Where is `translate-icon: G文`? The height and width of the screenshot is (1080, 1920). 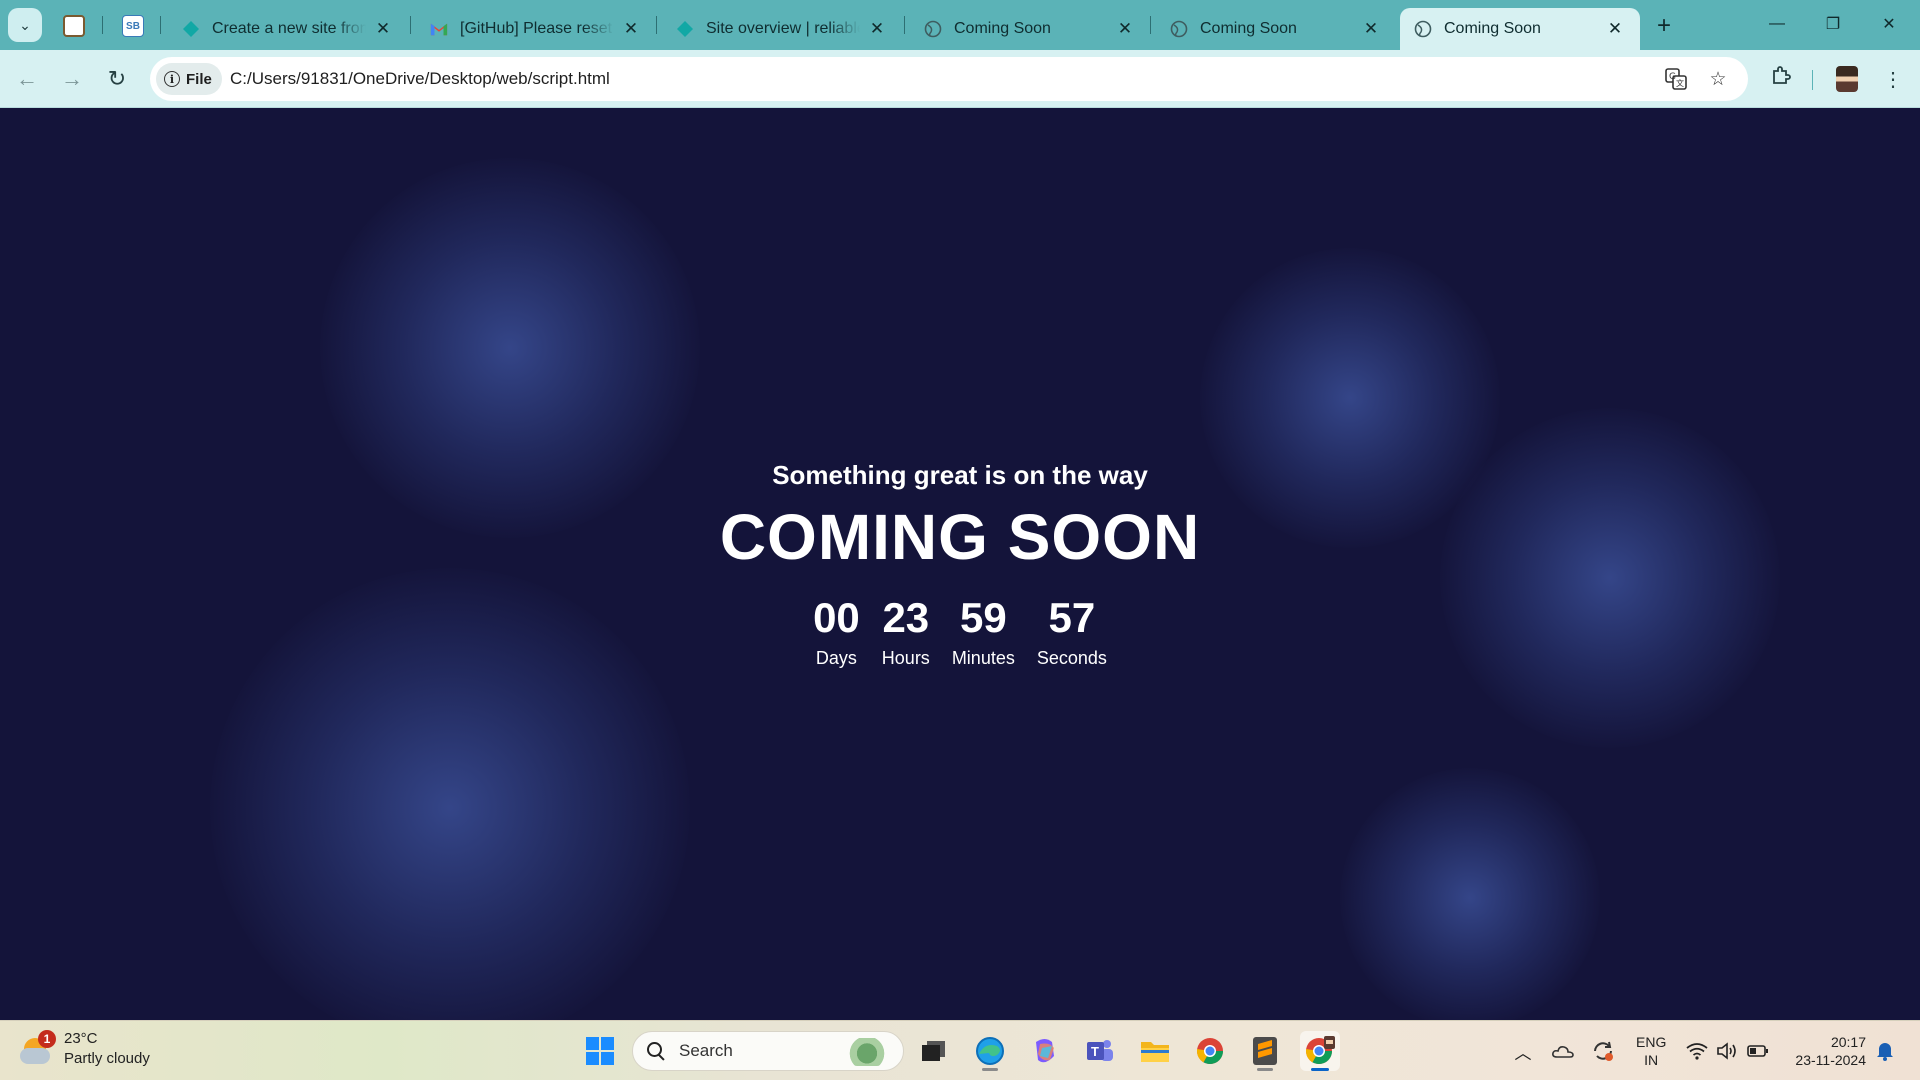
translate-icon: G文 is located at coordinates (1676, 79).